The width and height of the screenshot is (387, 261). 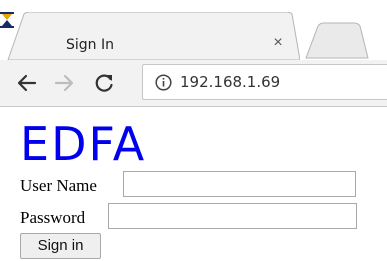 I want to click on back-arrow-icon, so click(x=27, y=83).